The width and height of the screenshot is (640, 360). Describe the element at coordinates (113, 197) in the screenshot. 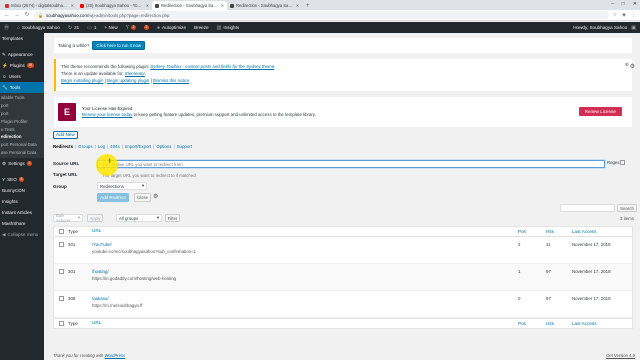

I see `add-redirect-button: Add Redirect` at that location.